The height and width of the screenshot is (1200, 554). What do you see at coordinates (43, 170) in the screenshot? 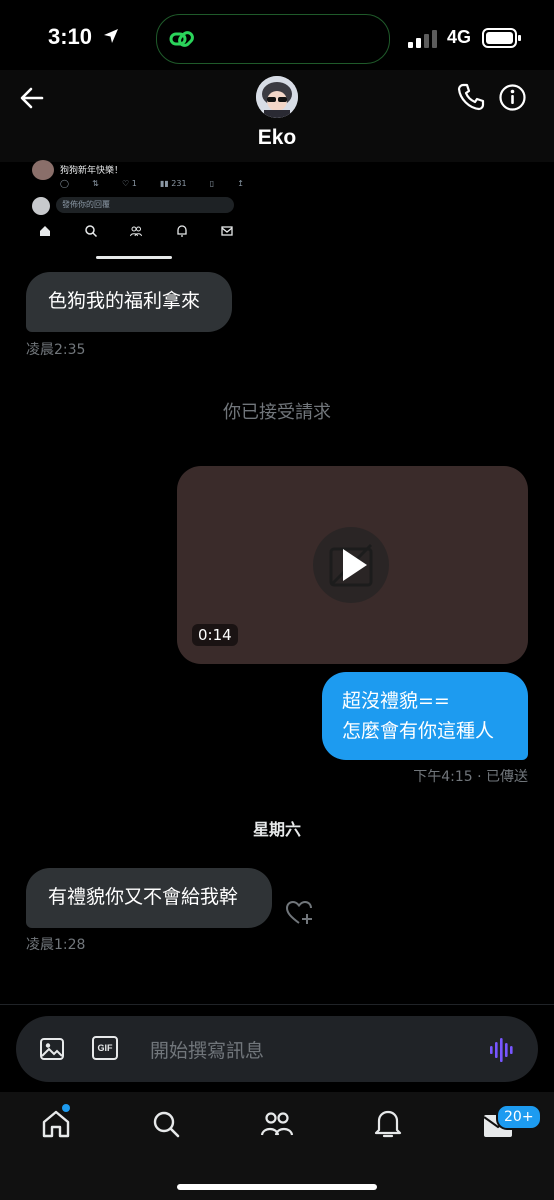
I see `preview-avatar` at bounding box center [43, 170].